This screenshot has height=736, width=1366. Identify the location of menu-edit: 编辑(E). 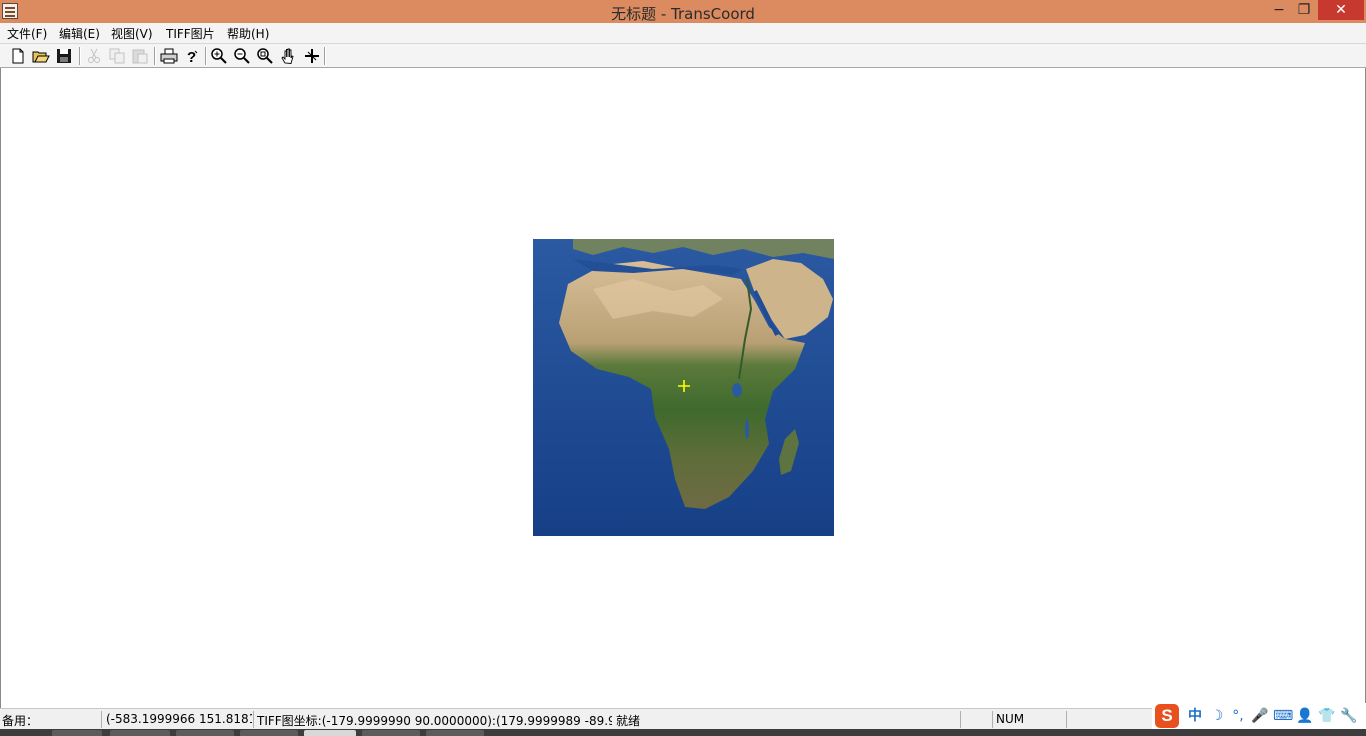
(79, 33).